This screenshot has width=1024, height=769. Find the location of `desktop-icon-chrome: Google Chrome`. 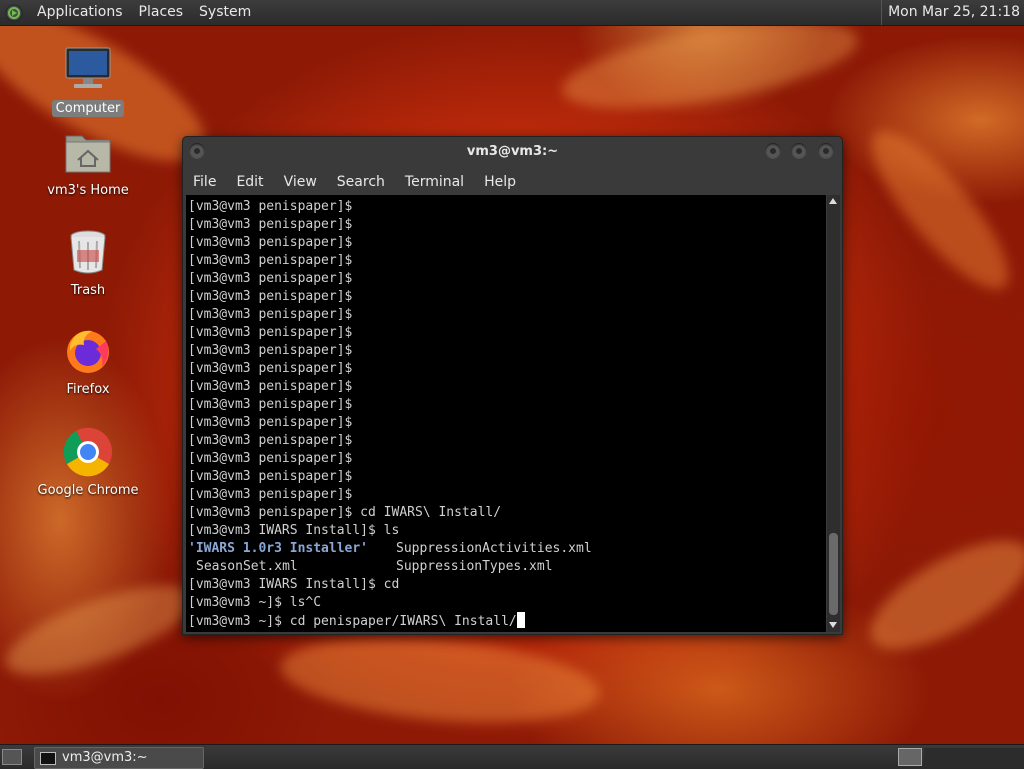

desktop-icon-chrome: Google Chrome is located at coordinates (88, 462).